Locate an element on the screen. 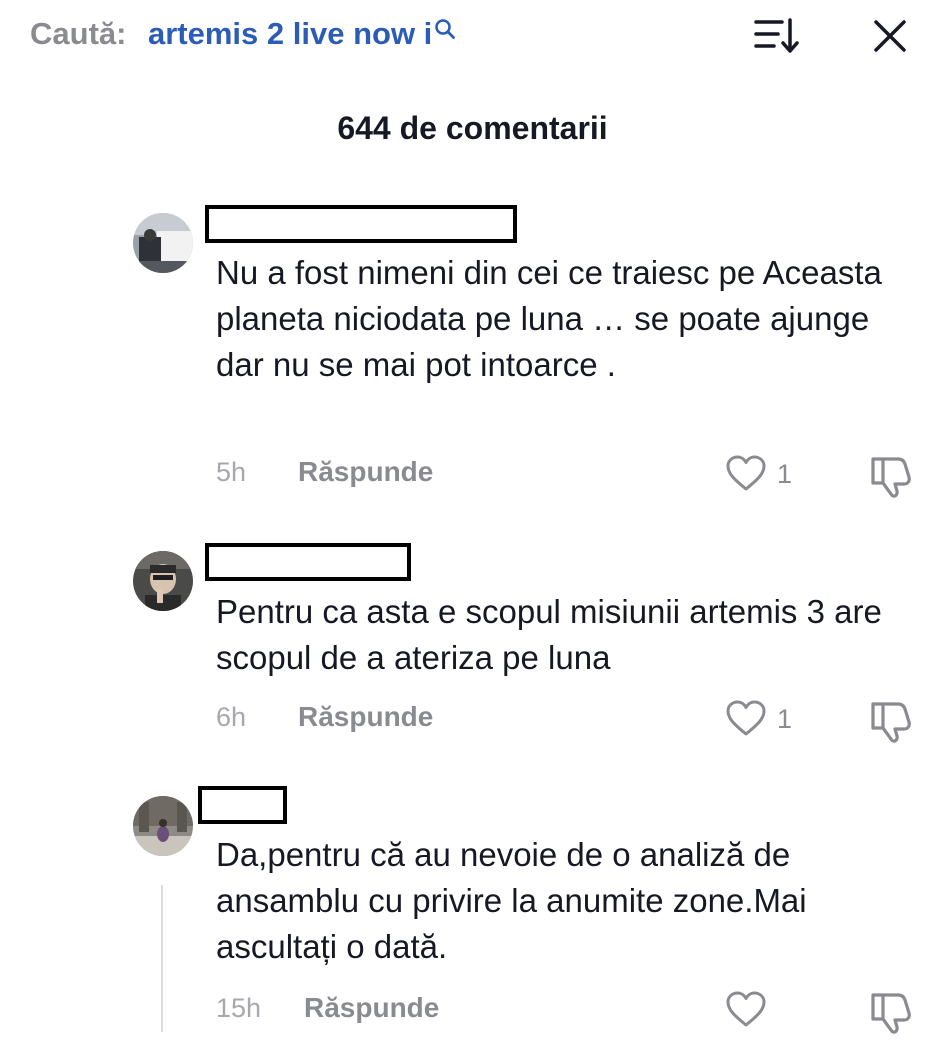  comment-count-title: 644 de comentarii is located at coordinates (472, 128).